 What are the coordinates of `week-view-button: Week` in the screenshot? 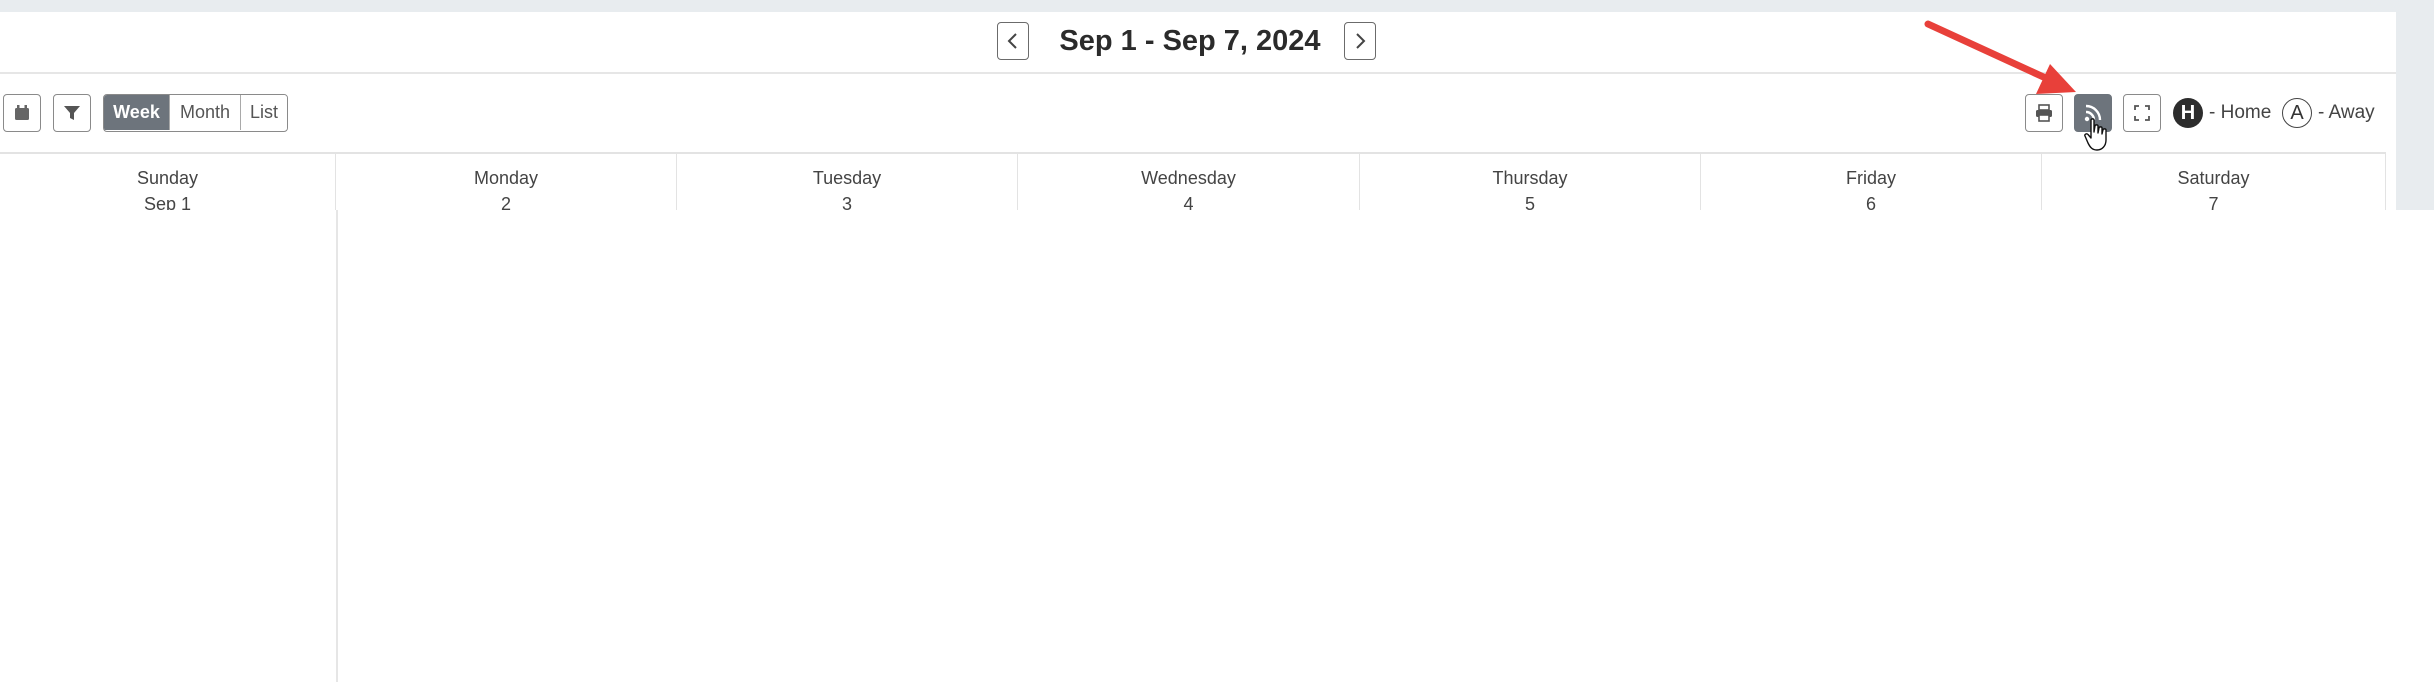 It's located at (137, 112).